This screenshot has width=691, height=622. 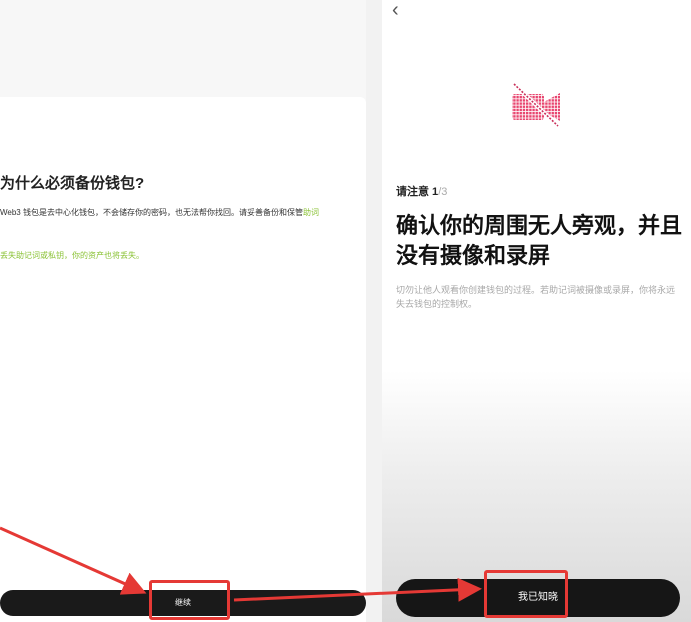 What do you see at coordinates (357, 589) in the screenshot?
I see `arrow-to-acknowledge` at bounding box center [357, 589].